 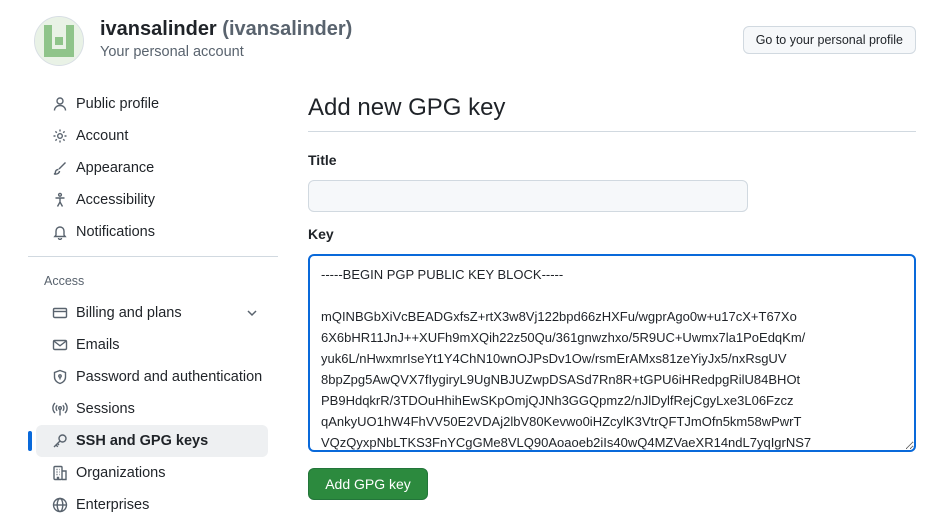 I want to click on page-title: Add new GPG key, so click(x=612, y=110).